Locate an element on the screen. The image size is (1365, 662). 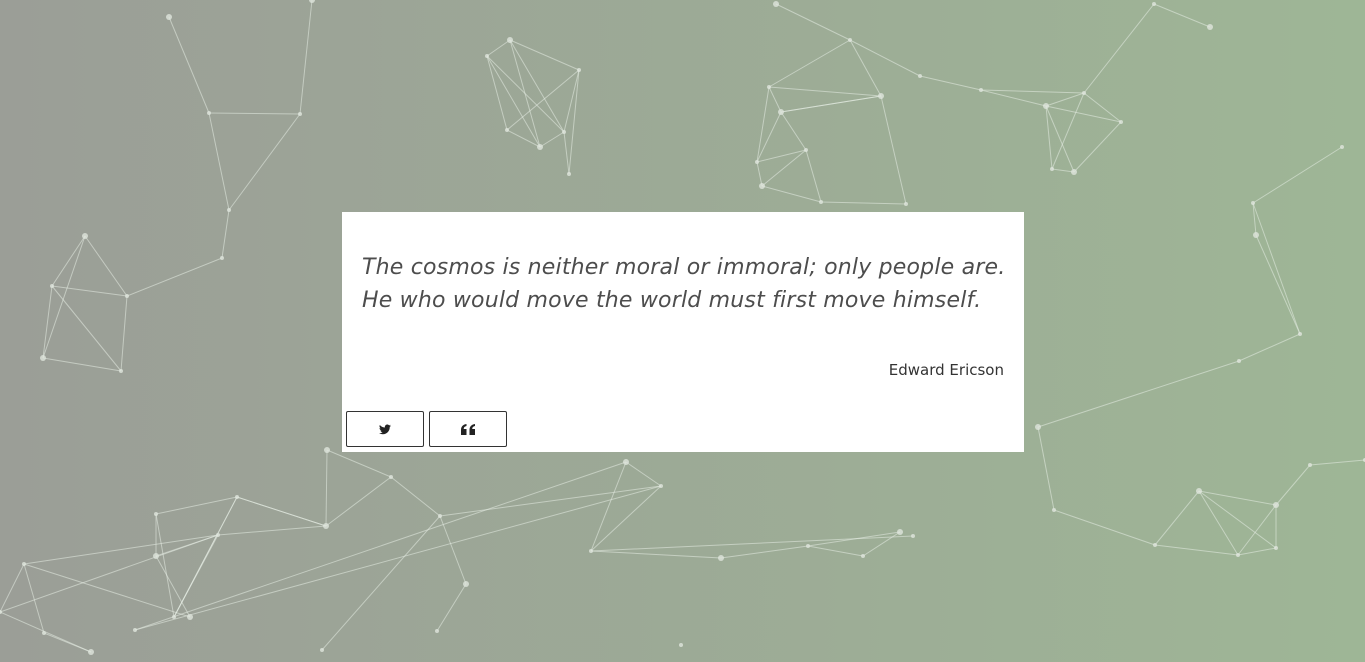
tweet-quote-button is located at coordinates (385, 429).